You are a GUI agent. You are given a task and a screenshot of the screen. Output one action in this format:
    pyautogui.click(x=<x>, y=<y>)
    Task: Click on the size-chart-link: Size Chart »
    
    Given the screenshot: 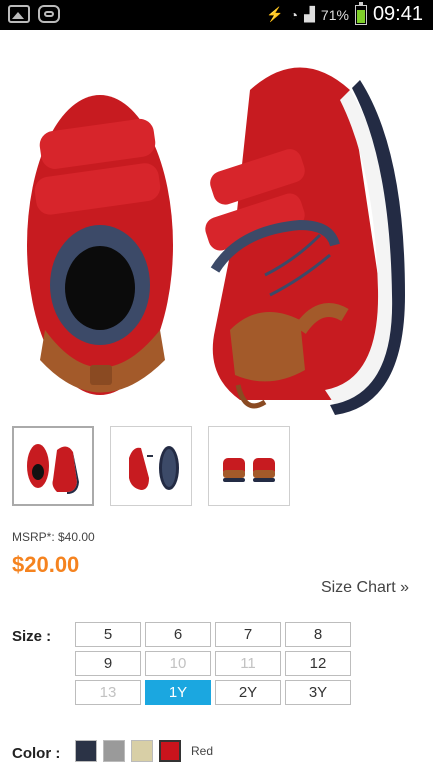 What is the action you would take?
    pyautogui.click(x=365, y=588)
    